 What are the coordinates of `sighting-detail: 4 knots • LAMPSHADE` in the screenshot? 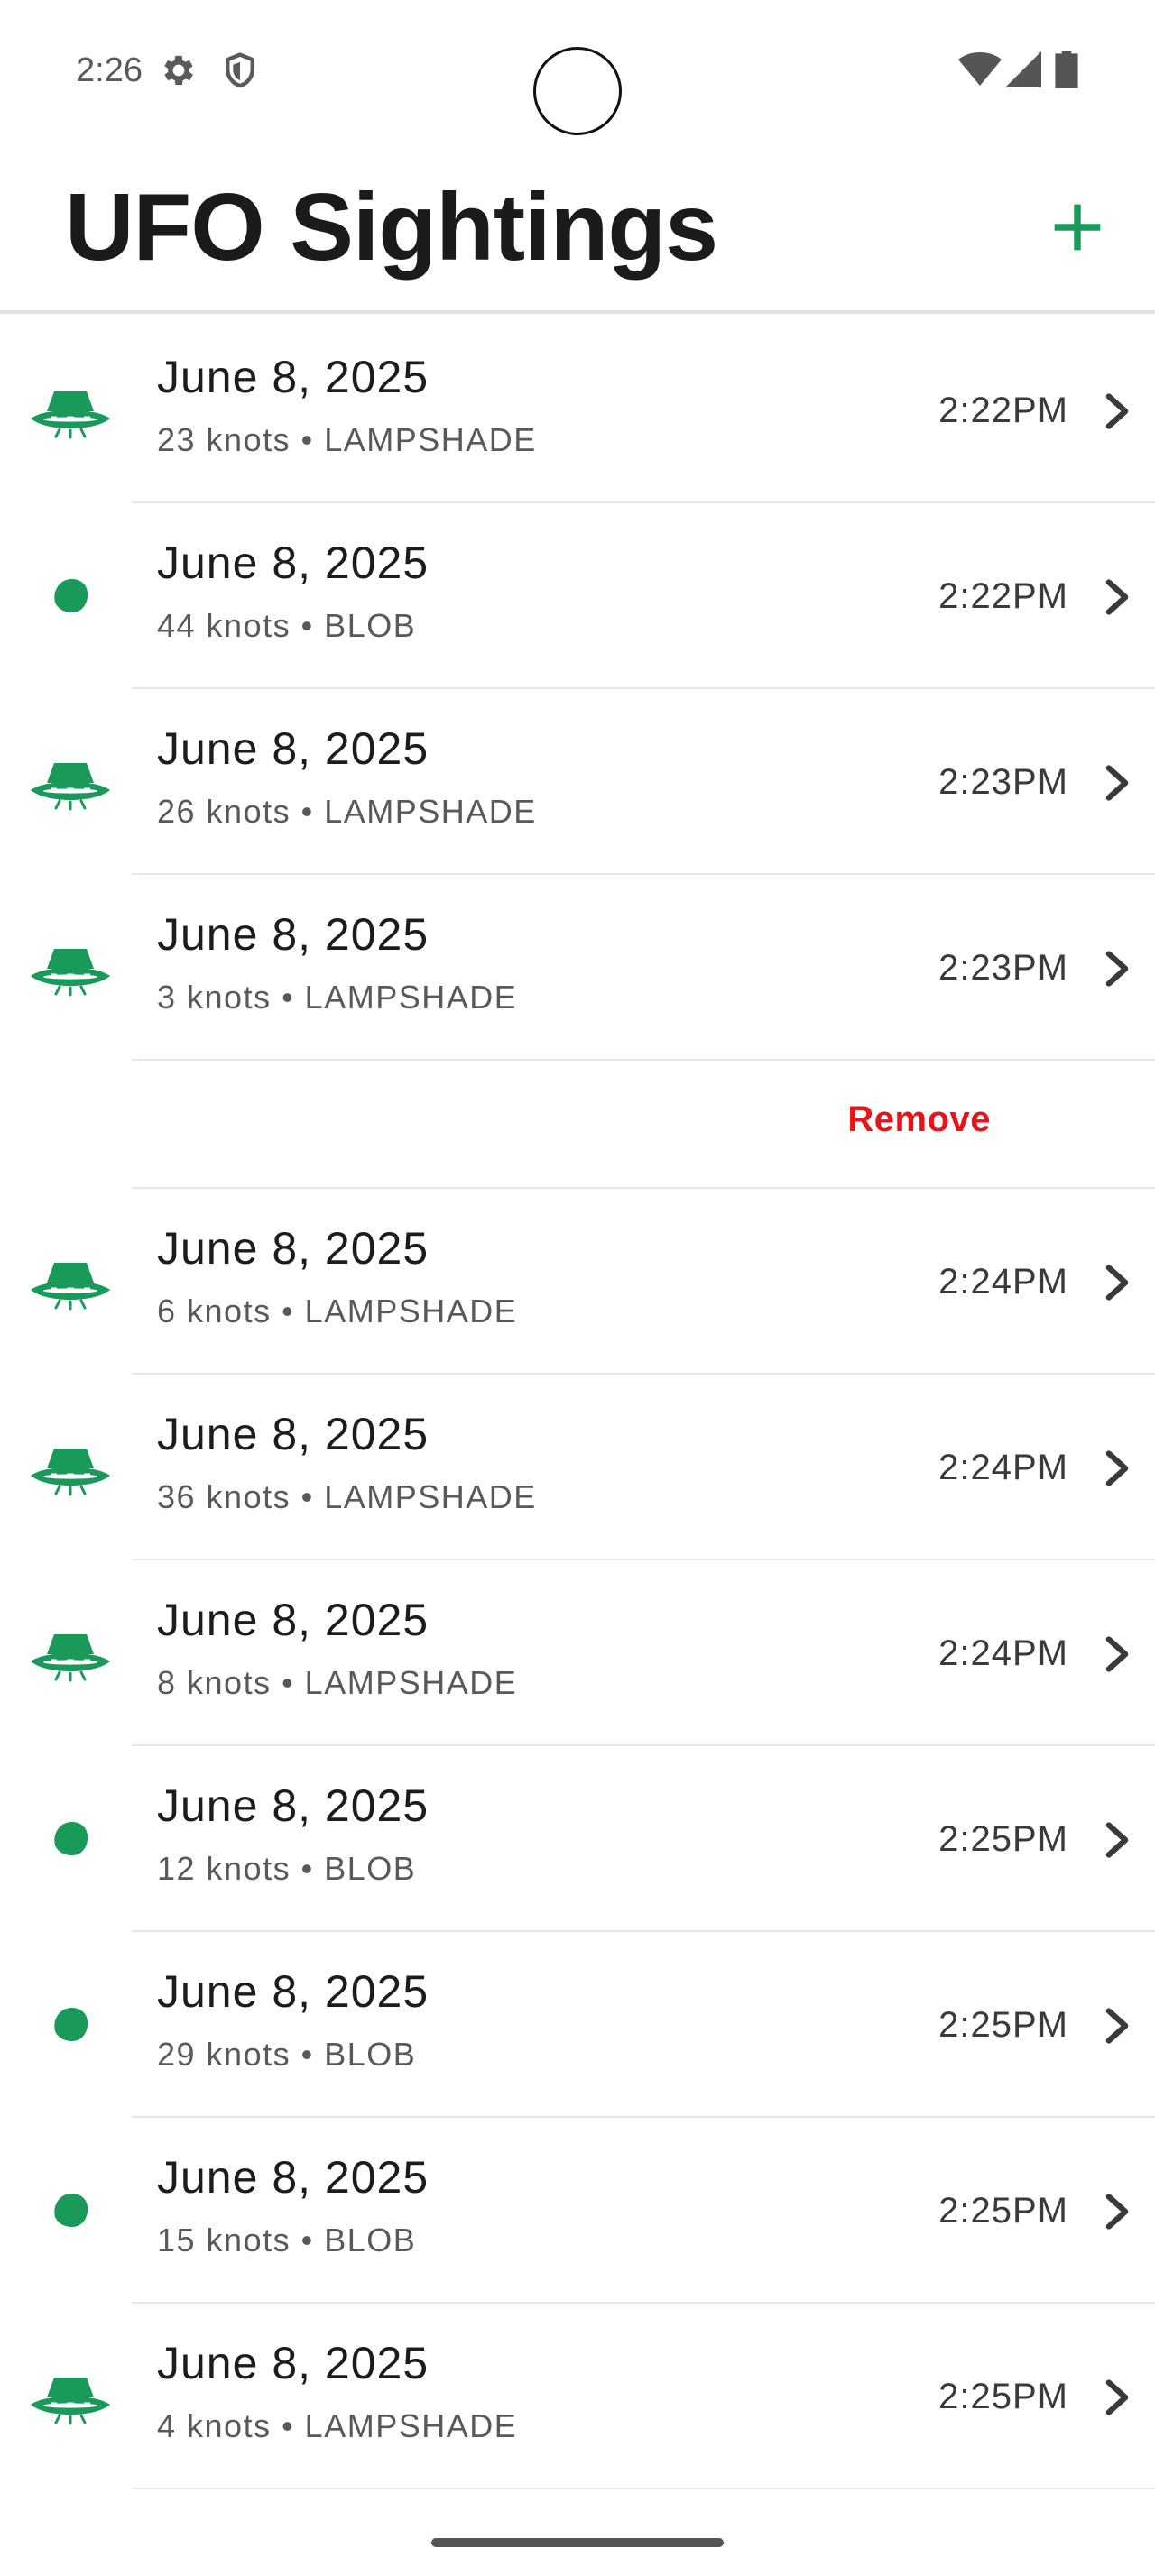 It's located at (337, 2425).